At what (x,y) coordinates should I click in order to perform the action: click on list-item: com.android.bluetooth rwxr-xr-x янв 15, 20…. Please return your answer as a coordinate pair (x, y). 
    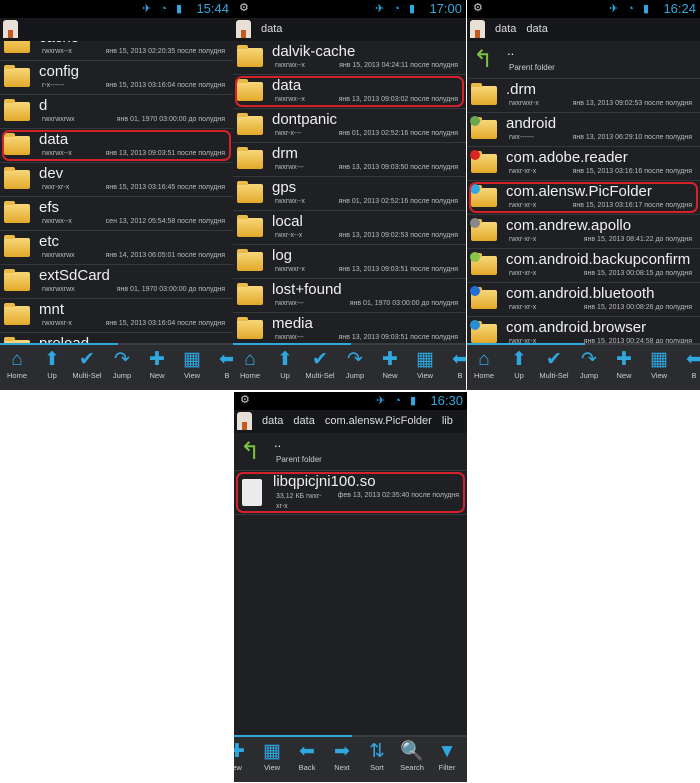
    Looking at the image, I should click on (583, 300).